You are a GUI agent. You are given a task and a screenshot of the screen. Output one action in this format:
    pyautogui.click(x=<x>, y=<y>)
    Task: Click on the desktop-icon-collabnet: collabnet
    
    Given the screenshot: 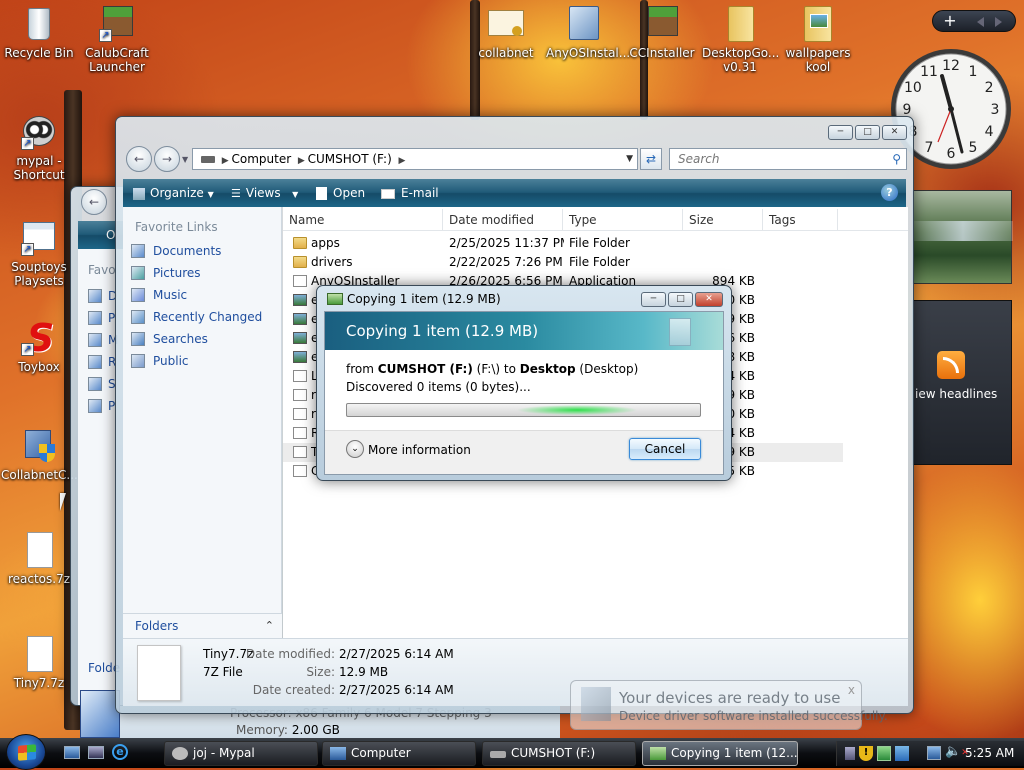 What is the action you would take?
    pyautogui.click(x=506, y=32)
    